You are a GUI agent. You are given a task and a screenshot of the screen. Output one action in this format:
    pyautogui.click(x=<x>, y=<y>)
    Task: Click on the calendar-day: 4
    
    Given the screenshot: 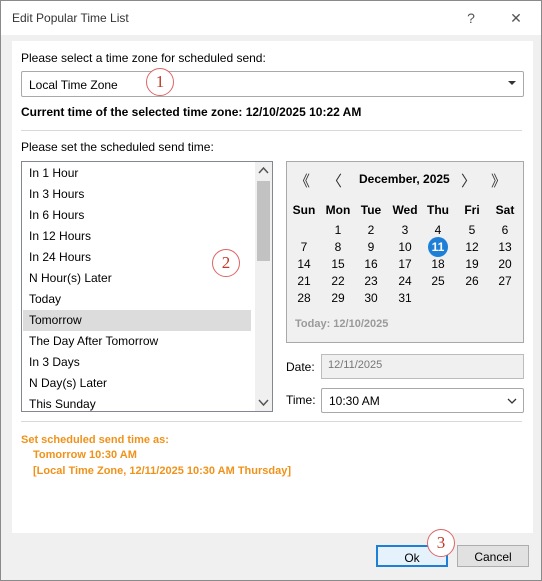 What is the action you would take?
    pyautogui.click(x=438, y=230)
    